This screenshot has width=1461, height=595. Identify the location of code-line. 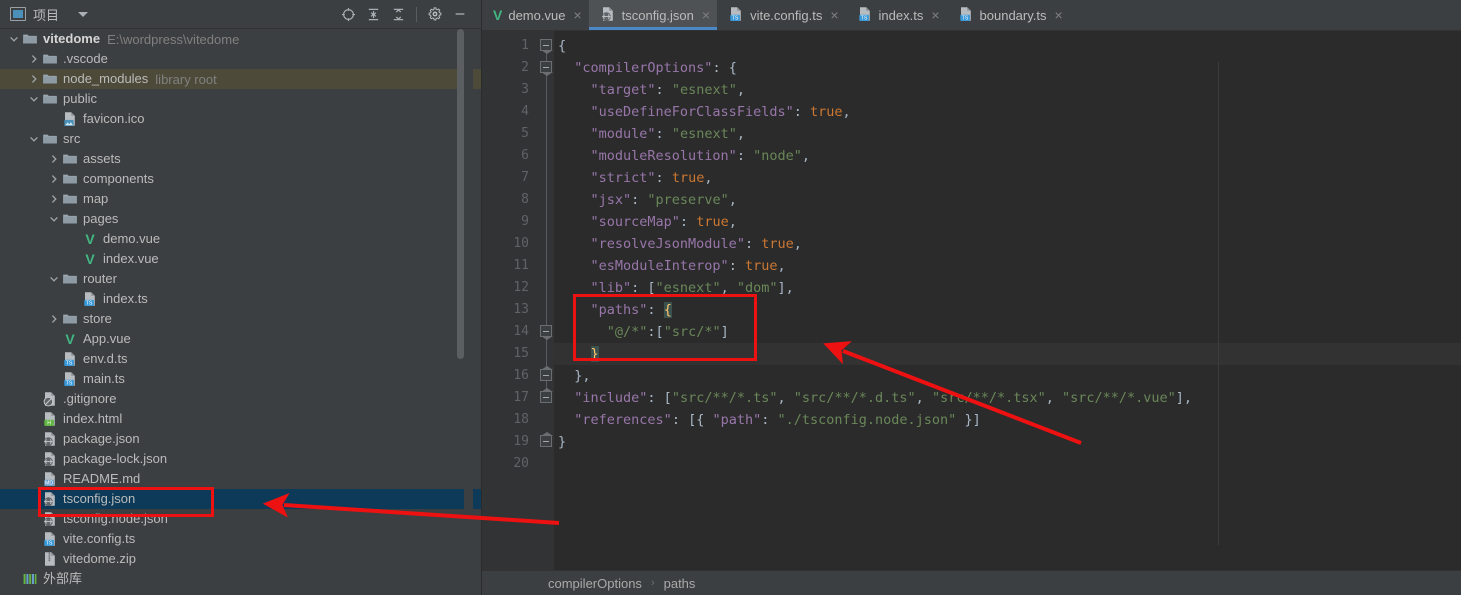
(1007, 464).